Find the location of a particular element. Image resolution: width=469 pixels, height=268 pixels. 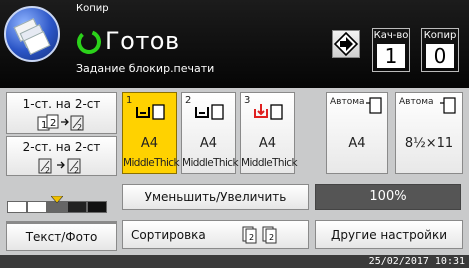

other-settings-label: Другие настройки is located at coordinates (389, 235).